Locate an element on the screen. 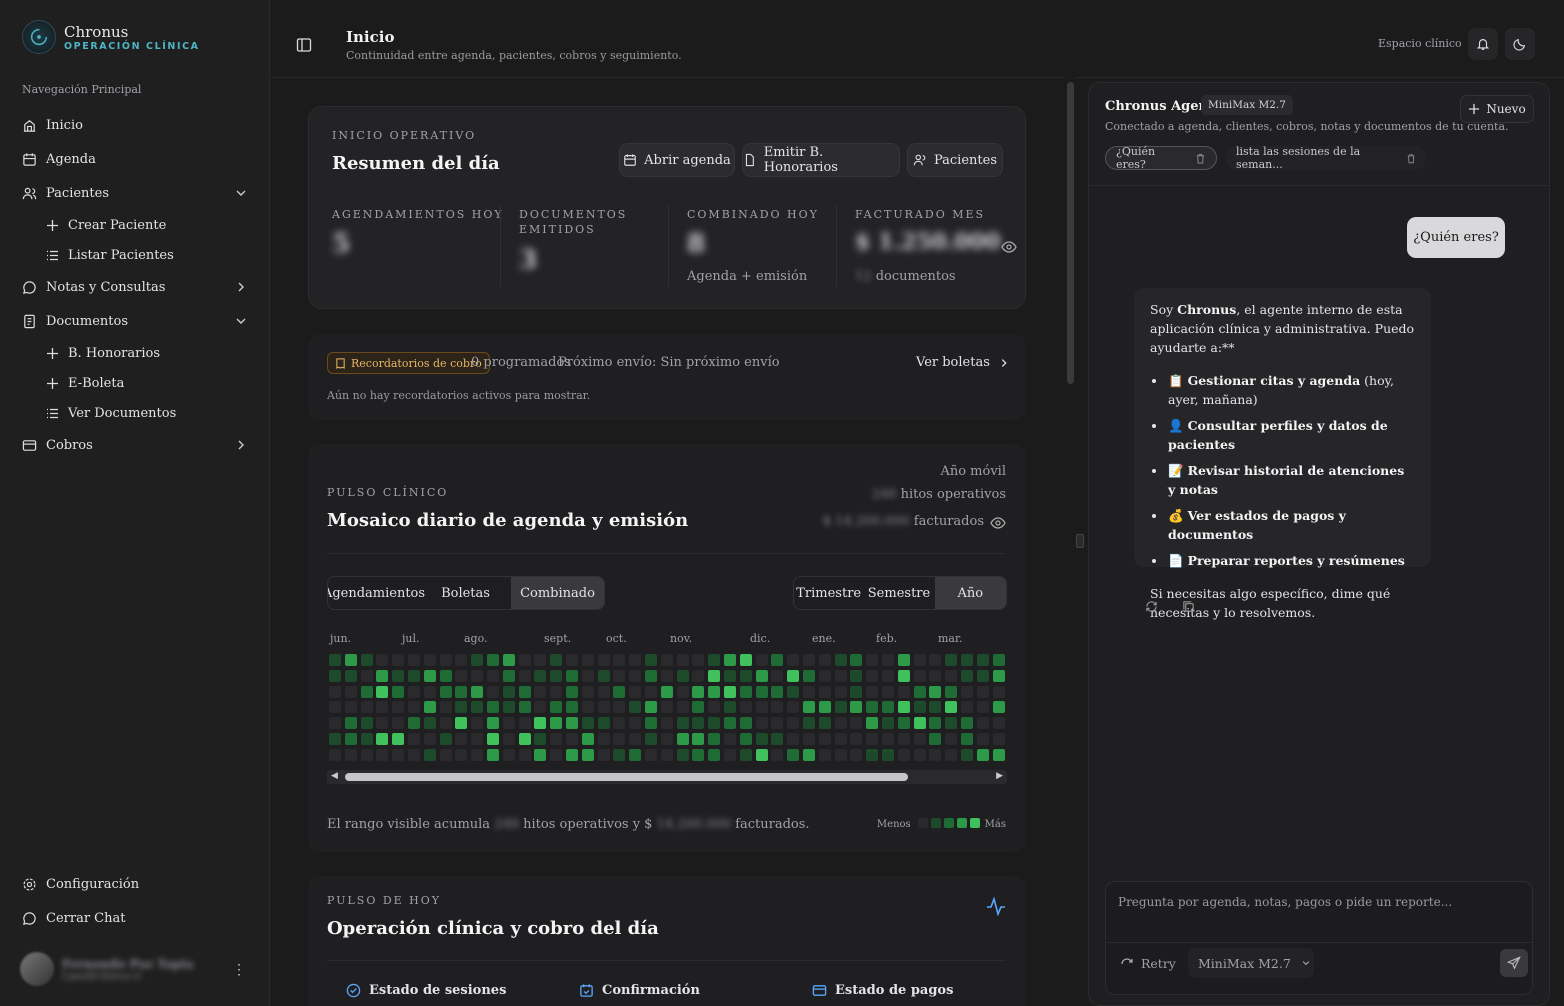  tab-semestre: Semestre is located at coordinates (898, 593).